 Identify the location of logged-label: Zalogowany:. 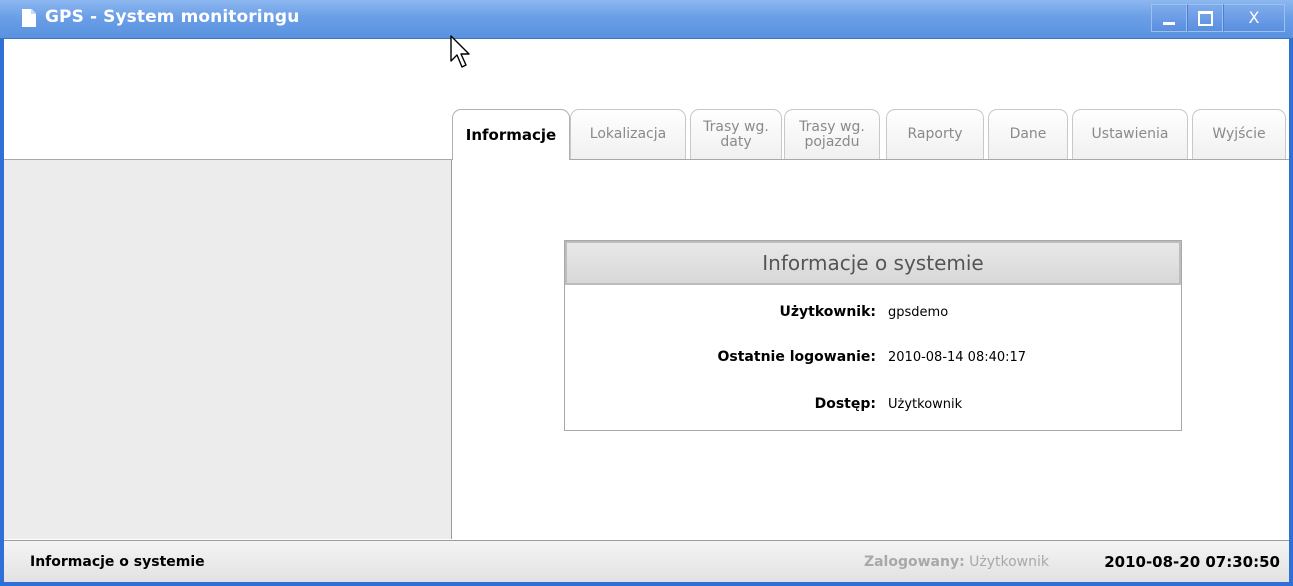
(914, 562).